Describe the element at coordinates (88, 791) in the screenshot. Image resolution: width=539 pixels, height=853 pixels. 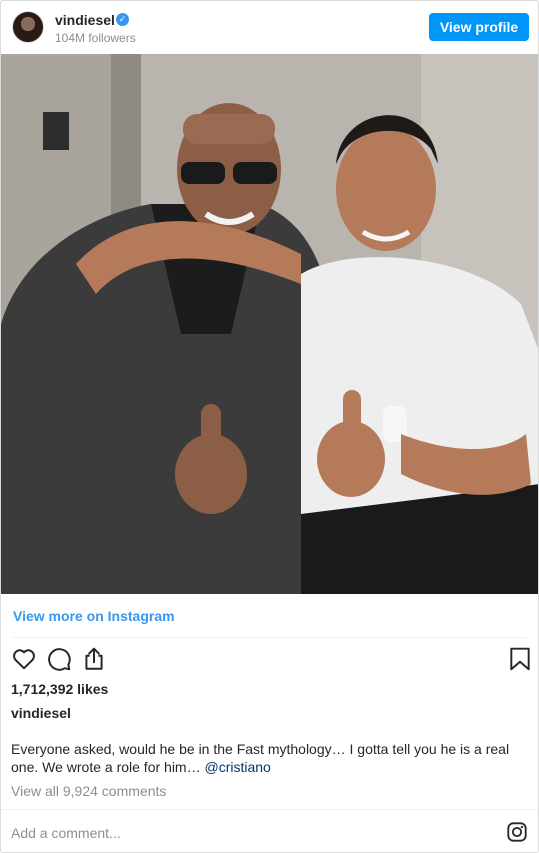
I see `view-comments-link: View all 9,924 comments` at that location.